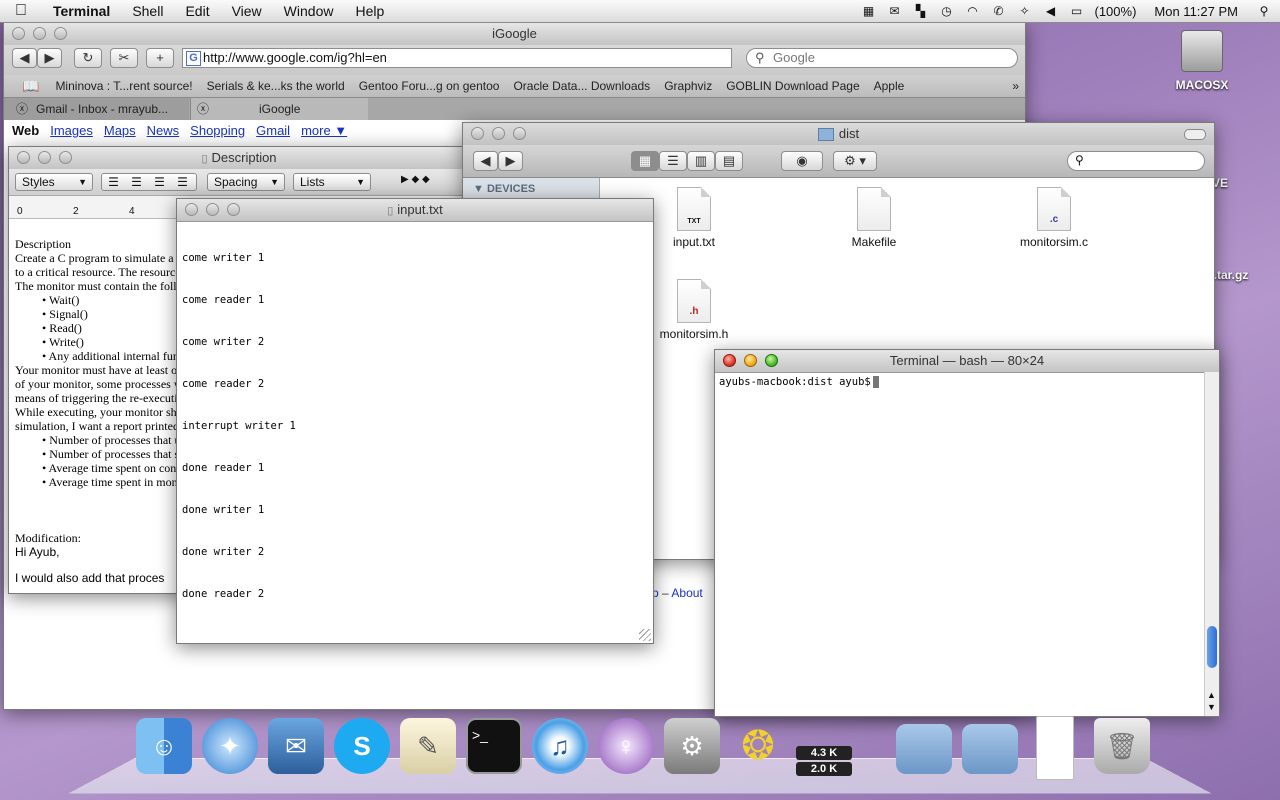 Image resolution: width=1280 pixels, height=800 pixels. I want to click on resize-grip-icon, so click(645, 635).